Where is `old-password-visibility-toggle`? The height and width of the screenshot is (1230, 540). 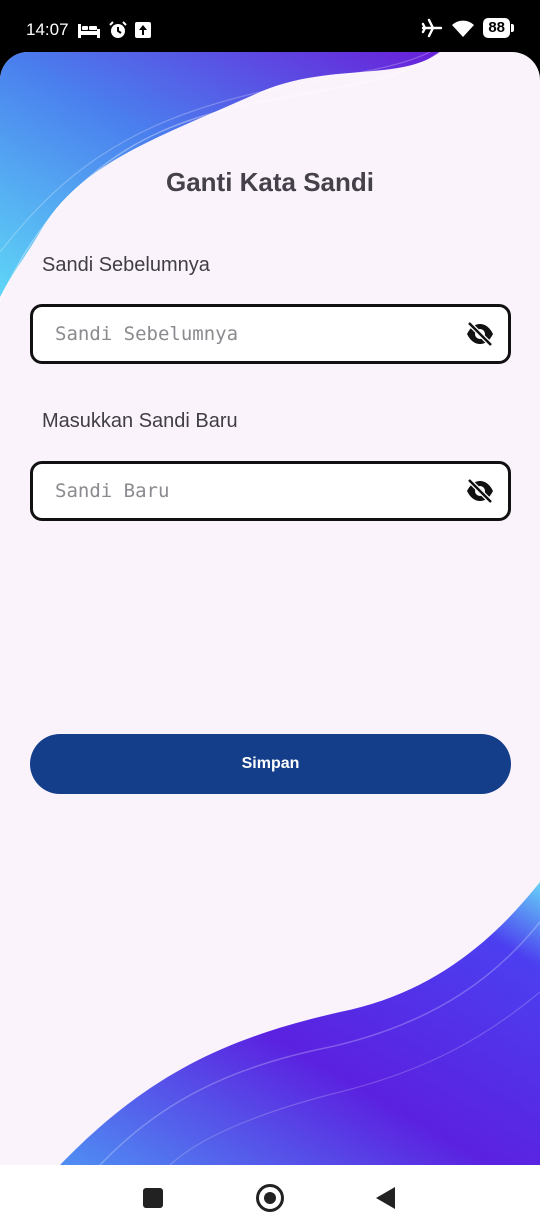 old-password-visibility-toggle is located at coordinates (480, 334).